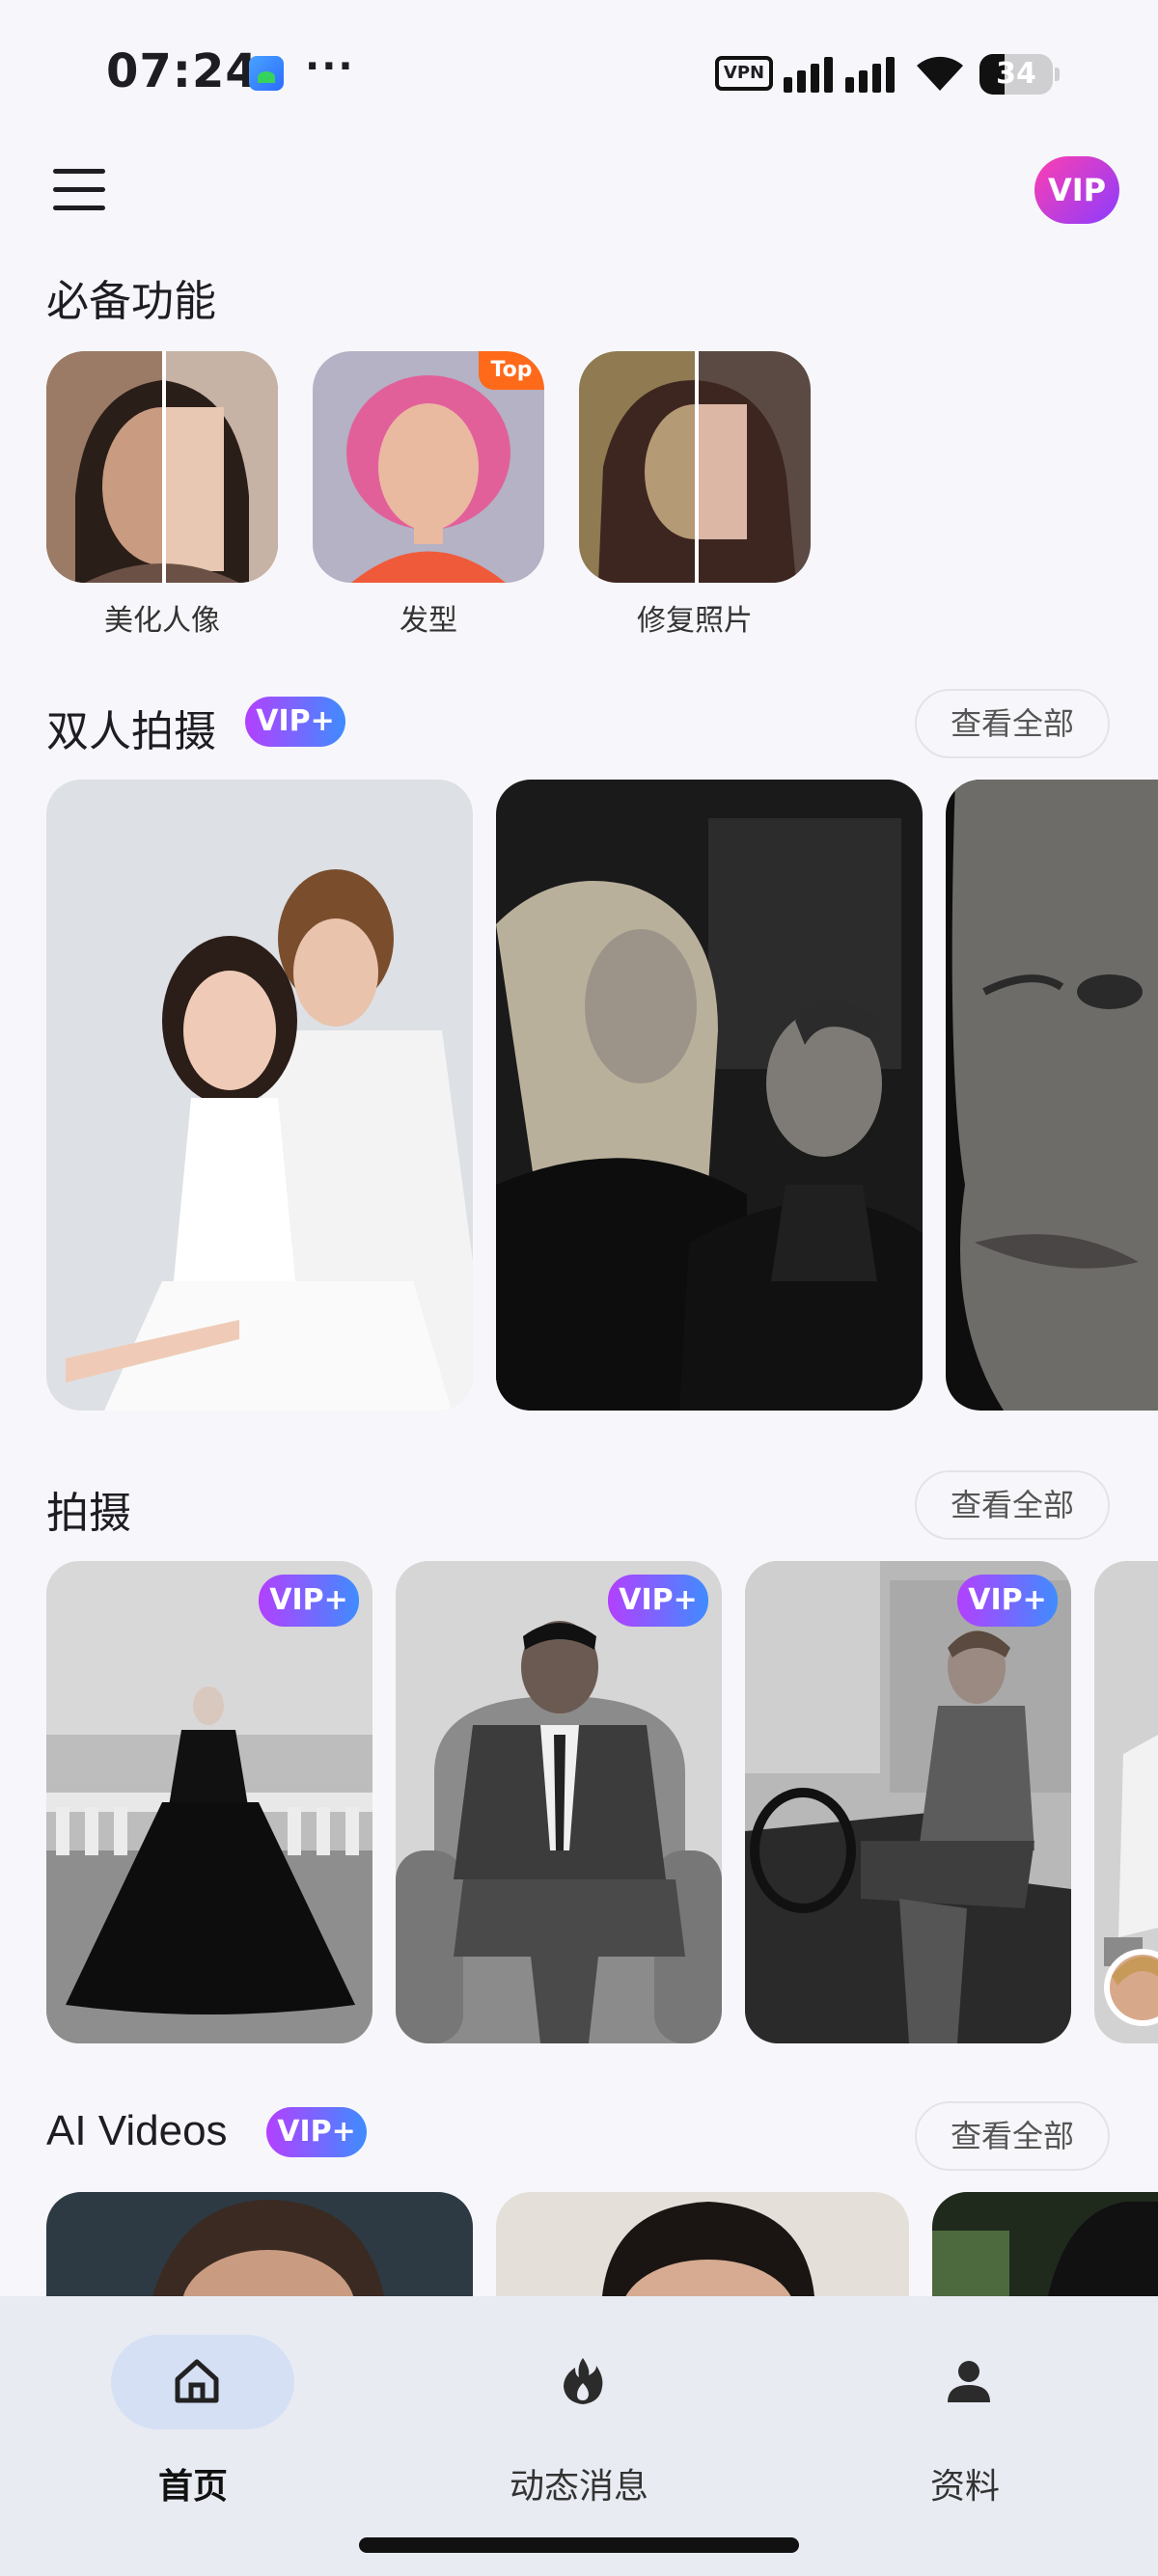 The height and width of the screenshot is (2576, 1158). What do you see at coordinates (940, 74) in the screenshot?
I see `wifi-icon` at bounding box center [940, 74].